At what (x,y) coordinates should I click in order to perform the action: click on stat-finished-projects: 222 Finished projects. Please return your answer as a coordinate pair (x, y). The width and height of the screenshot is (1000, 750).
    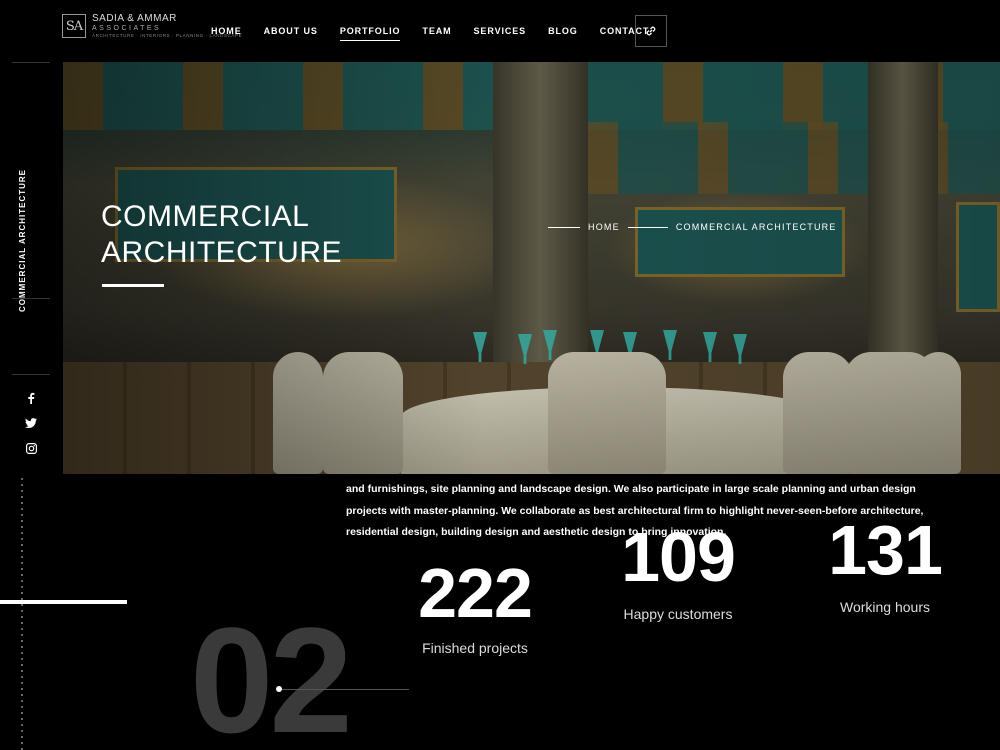
    Looking at the image, I should click on (475, 607).